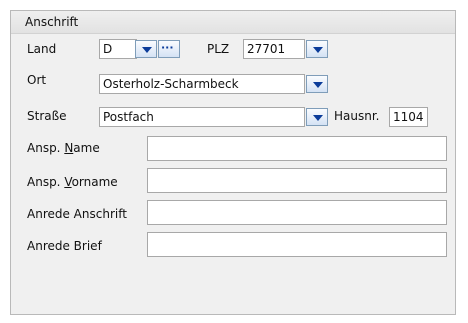  What do you see at coordinates (218, 49) in the screenshot?
I see `plz-label: PLZ` at bounding box center [218, 49].